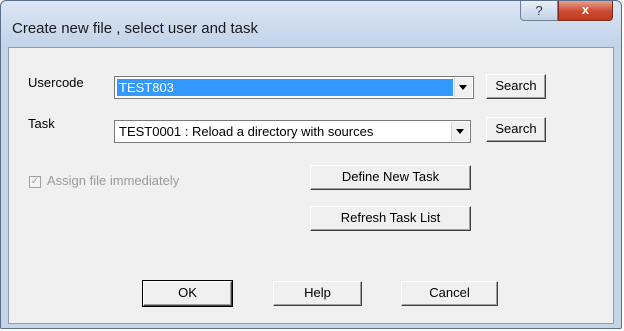 The width and height of the screenshot is (624, 331). What do you see at coordinates (113, 180) in the screenshot?
I see `assign-file-label: Assign file immediately` at bounding box center [113, 180].